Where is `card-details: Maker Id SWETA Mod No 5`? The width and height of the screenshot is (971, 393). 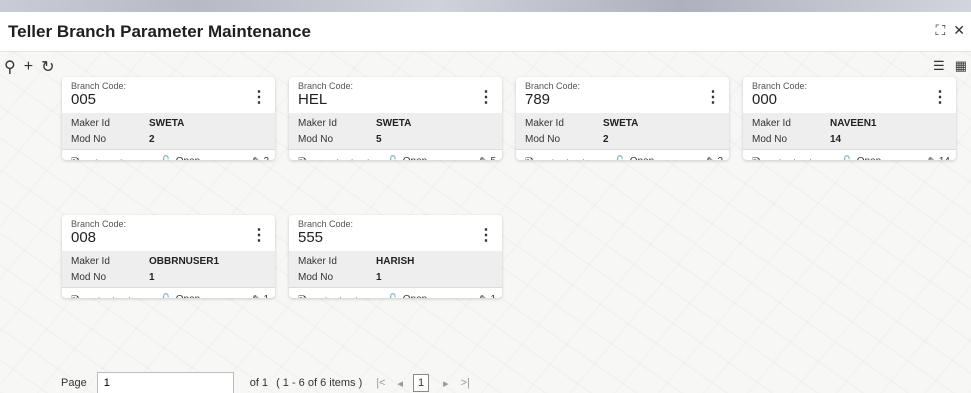 card-details: Maker Id SWETA Mod No 5 is located at coordinates (395, 131).